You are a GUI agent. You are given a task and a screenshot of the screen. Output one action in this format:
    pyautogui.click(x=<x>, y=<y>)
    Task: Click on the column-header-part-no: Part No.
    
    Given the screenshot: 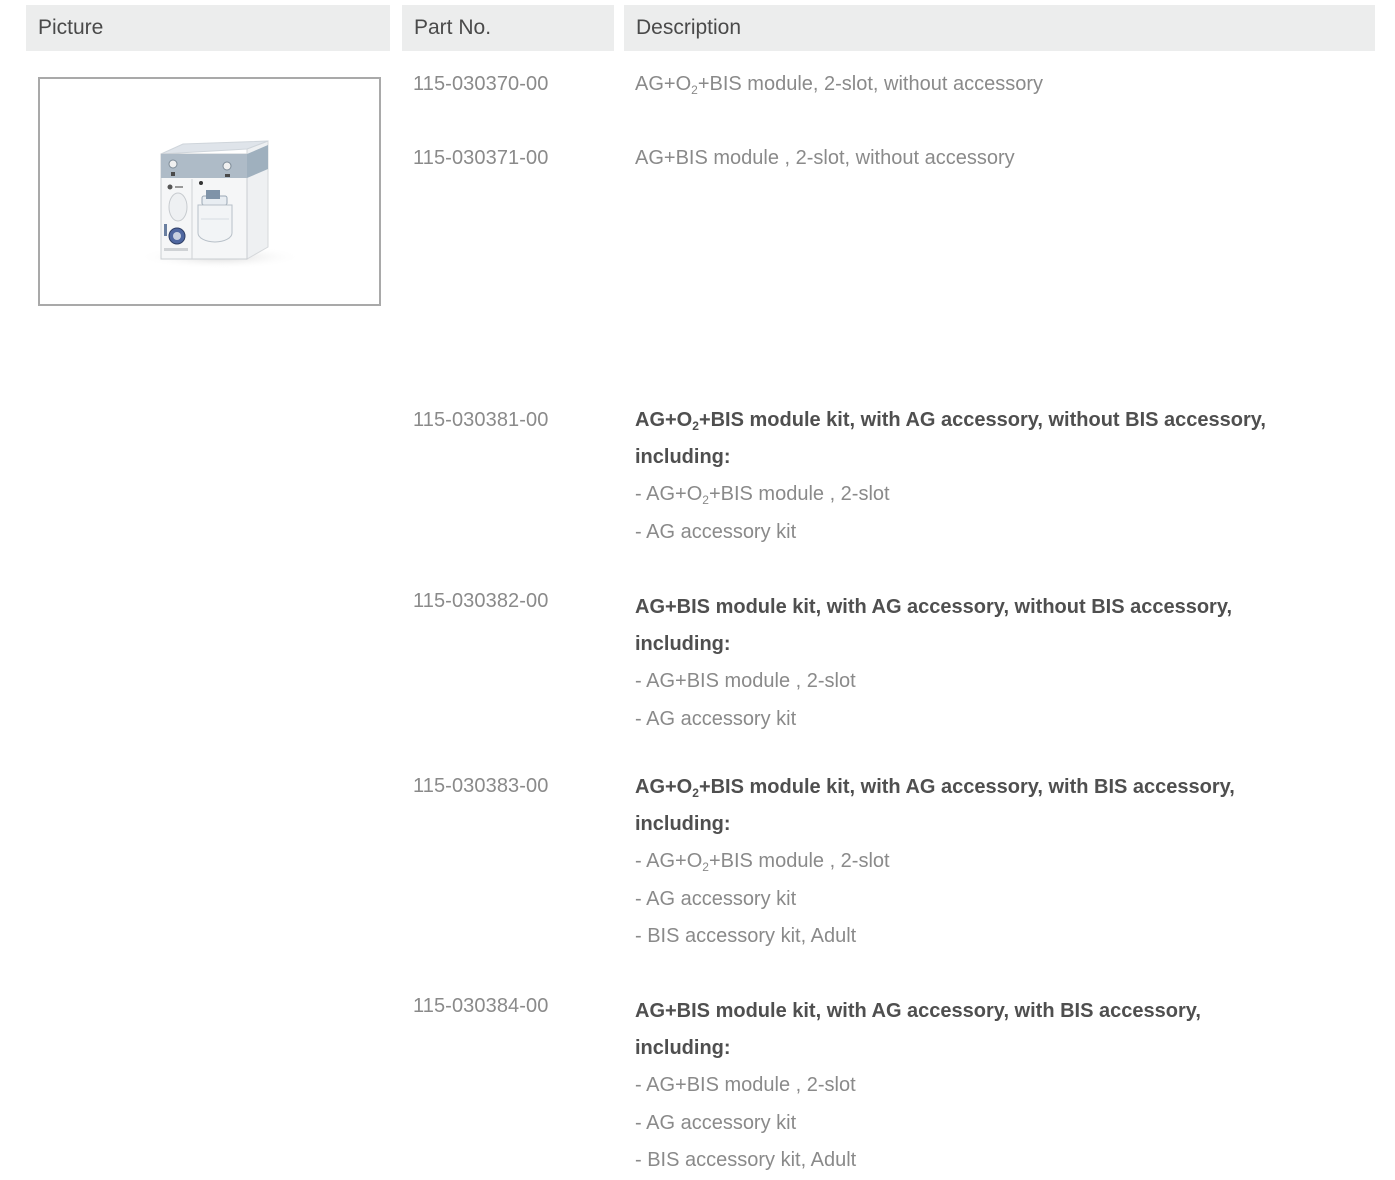 What is the action you would take?
    pyautogui.click(x=508, y=28)
    